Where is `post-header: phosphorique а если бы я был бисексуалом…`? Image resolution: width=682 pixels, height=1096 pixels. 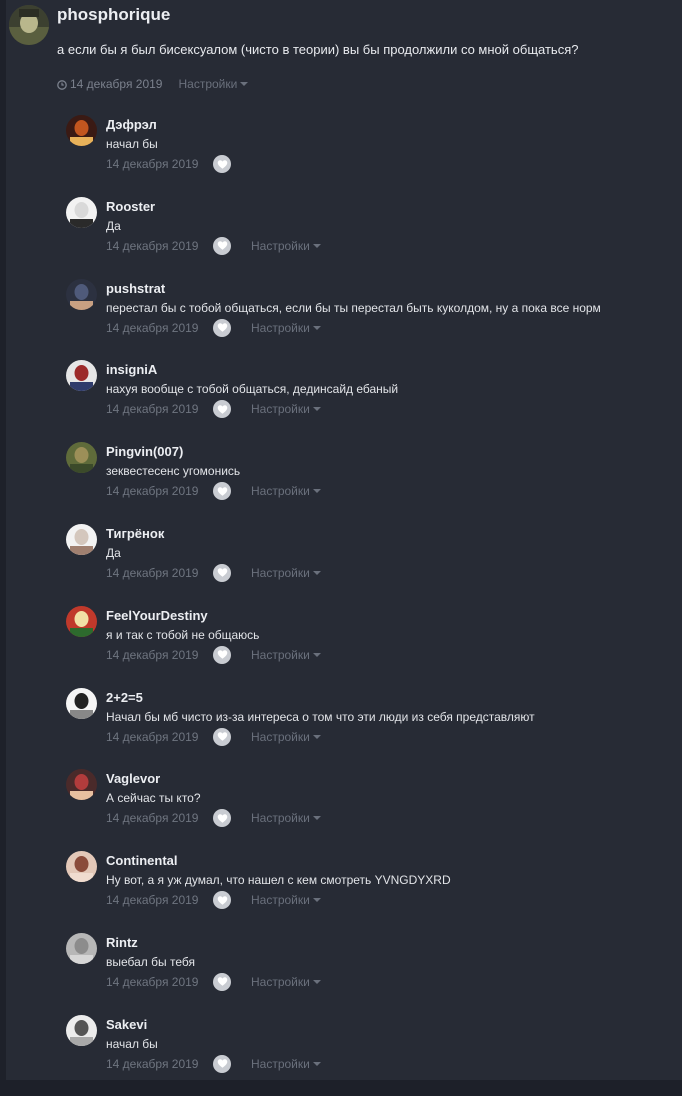 post-header: phosphorique а если бы я был бисексуалом… is located at coordinates (339, 55).